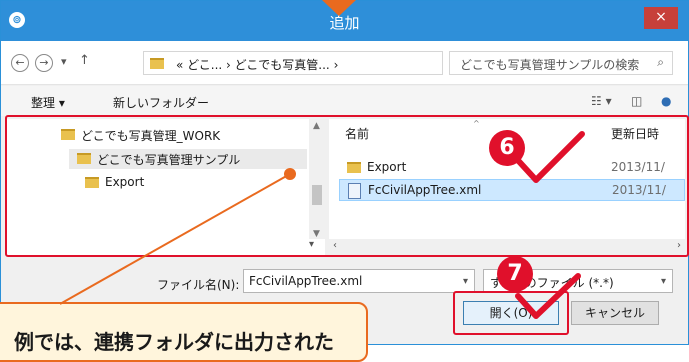 This screenshot has height=362, width=689. What do you see at coordinates (177, 236) in the screenshot?
I see `callout-pointer` at bounding box center [177, 236].